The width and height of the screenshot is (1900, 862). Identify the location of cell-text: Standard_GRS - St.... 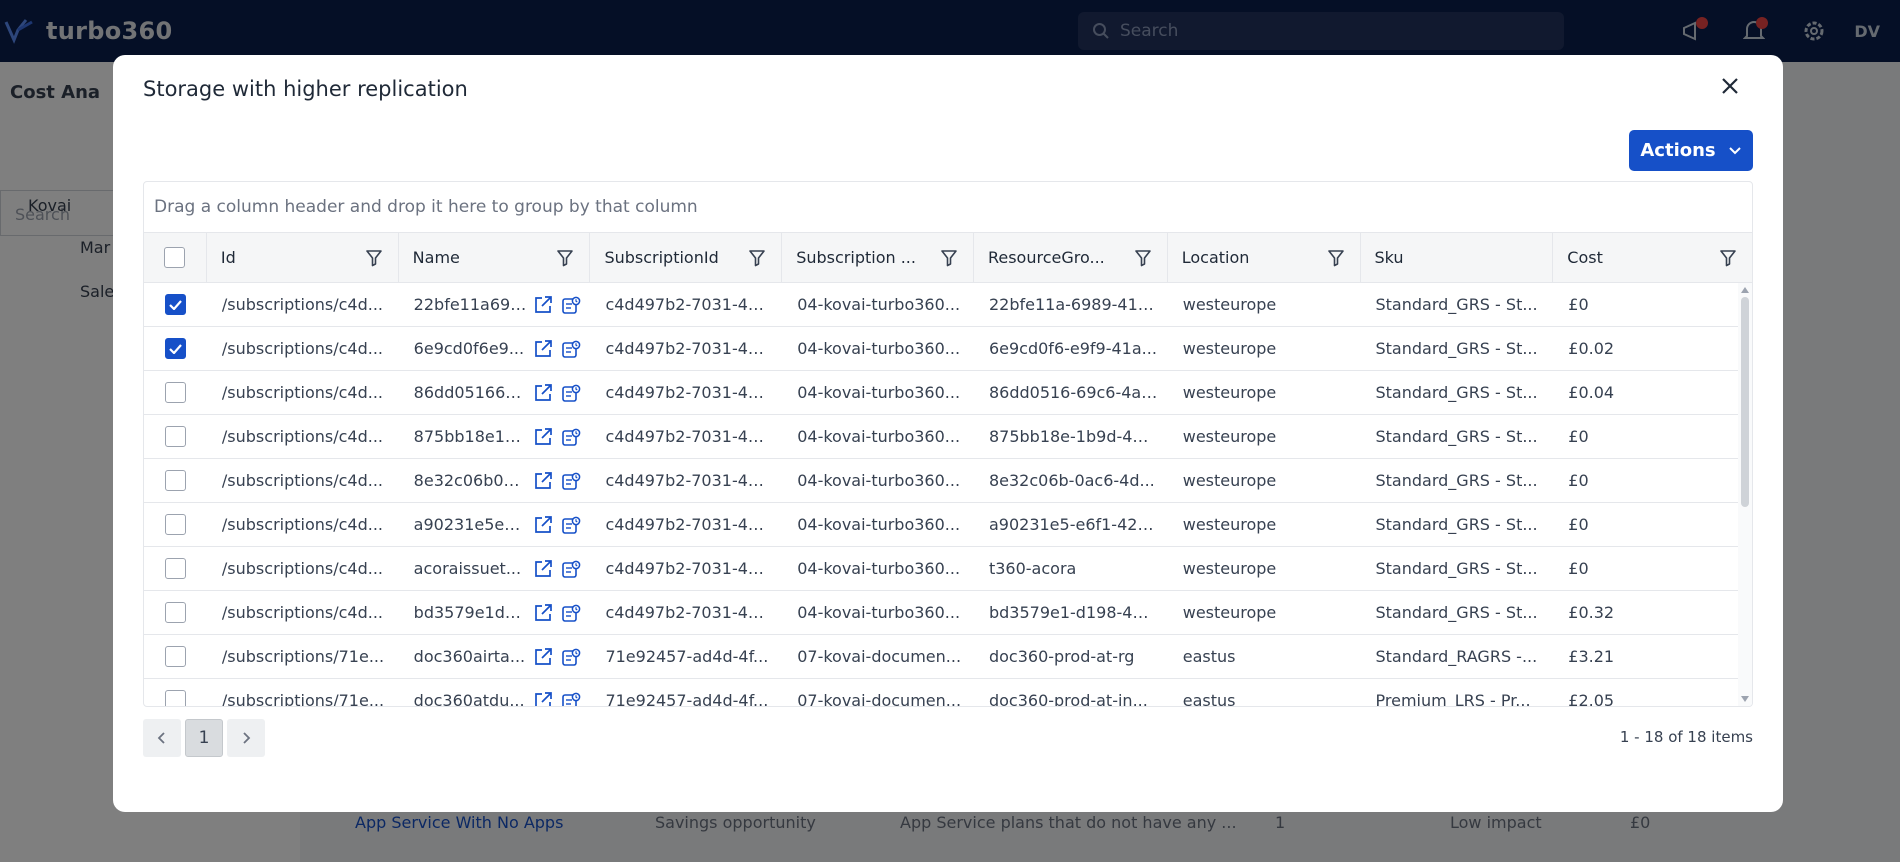
(1456, 348).